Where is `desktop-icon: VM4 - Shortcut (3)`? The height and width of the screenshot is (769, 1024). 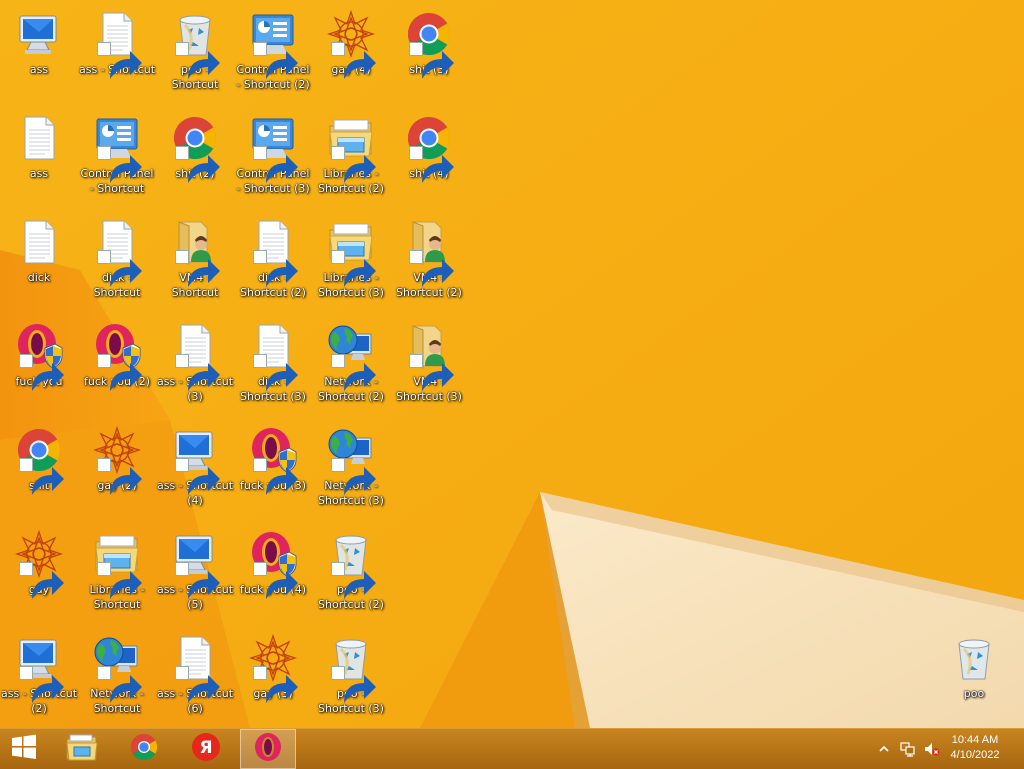
desktop-icon: VM4 - Shortcut (3) is located at coordinates (429, 368).